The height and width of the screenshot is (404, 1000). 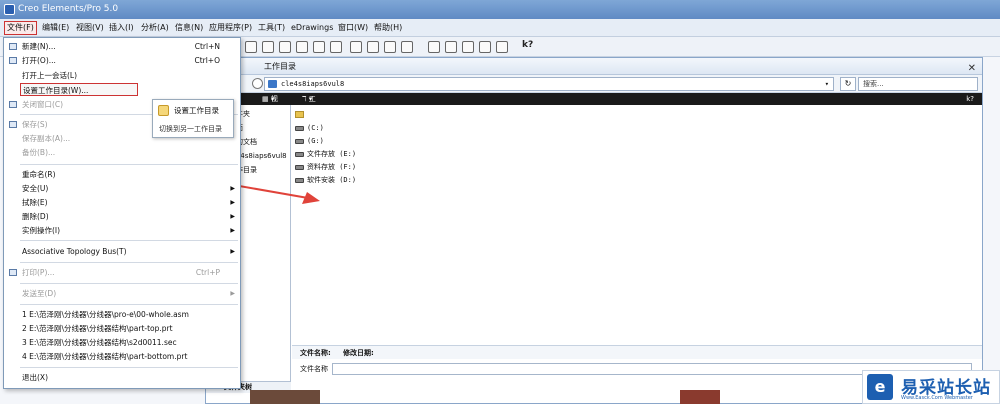 What do you see at coordinates (196, 110) in the screenshot?
I see `tooltip-title: 设置工作目录` at bounding box center [196, 110].